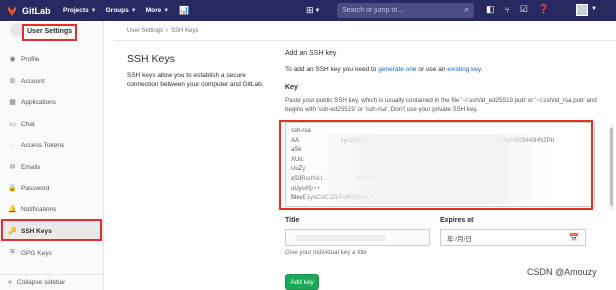  I want to click on sidebar-item-gpg-keys: ⛨ GPG Keys, so click(52, 253).